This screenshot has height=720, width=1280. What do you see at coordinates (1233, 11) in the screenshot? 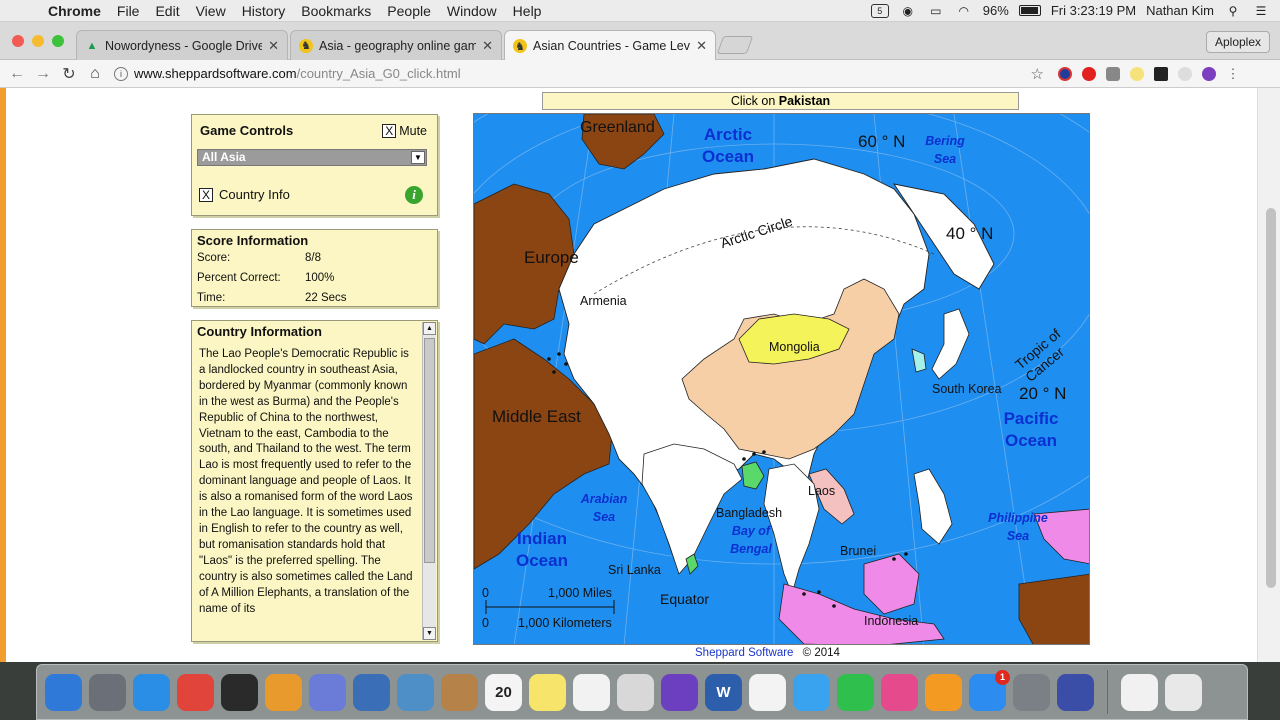
I see `spotlight-search-icon: ⚲` at bounding box center [1233, 11].